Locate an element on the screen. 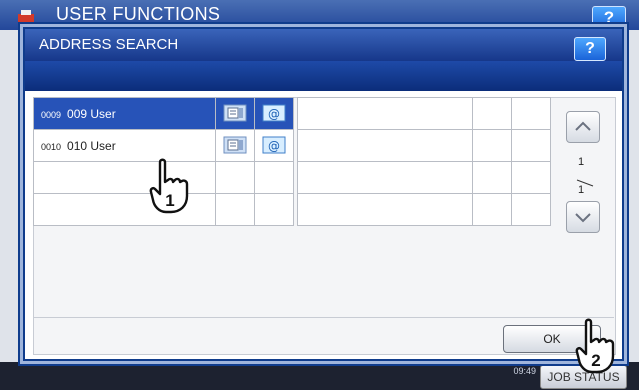 The width and height of the screenshot is (639, 390). app-title-bar: USER FUNCTIONS ? is located at coordinates (319, 15).